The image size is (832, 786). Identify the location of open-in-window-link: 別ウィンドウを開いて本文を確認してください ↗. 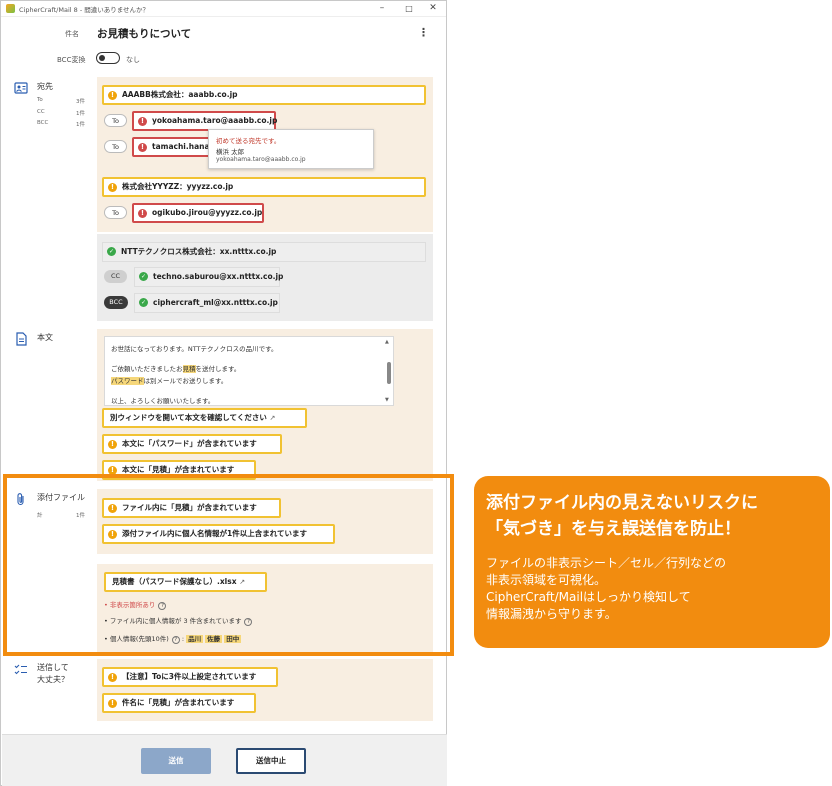
(204, 418).